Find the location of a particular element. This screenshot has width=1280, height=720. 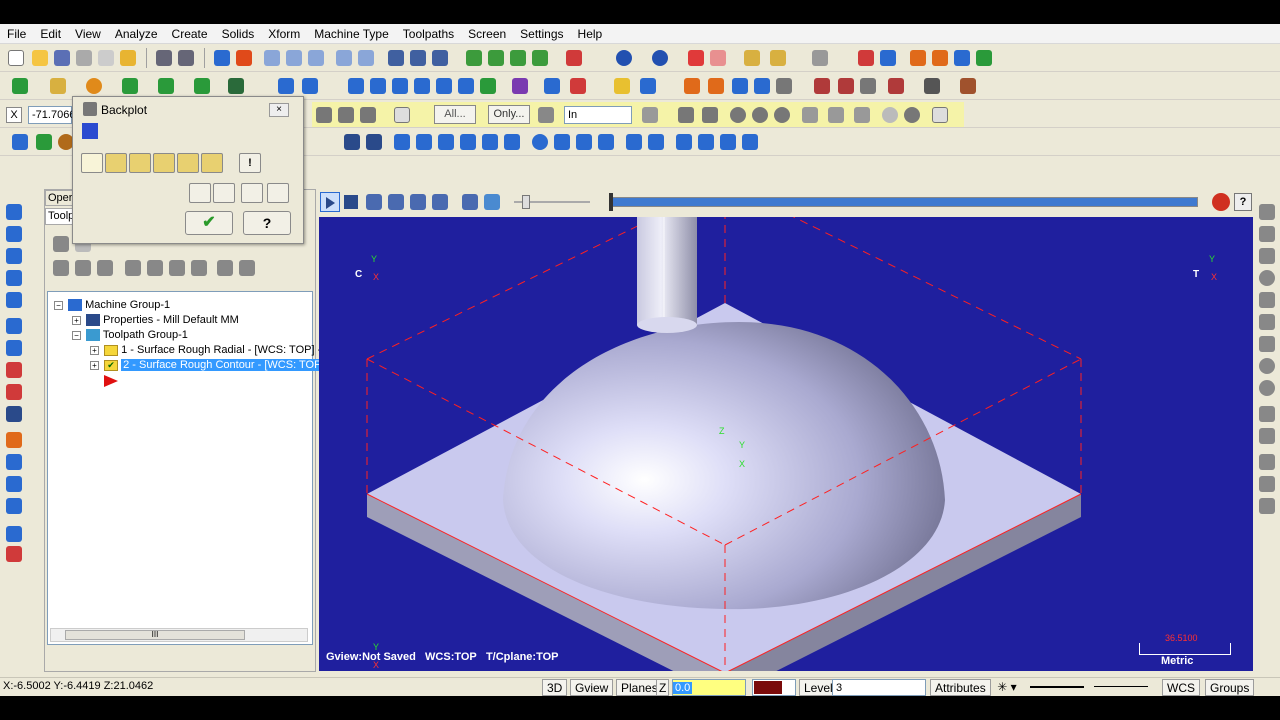

chain-icon is located at coordinates (740, 86).